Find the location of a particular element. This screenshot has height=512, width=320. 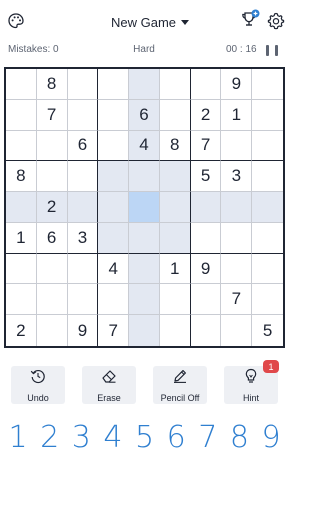

number-button-9: 9 is located at coordinates (271, 437).